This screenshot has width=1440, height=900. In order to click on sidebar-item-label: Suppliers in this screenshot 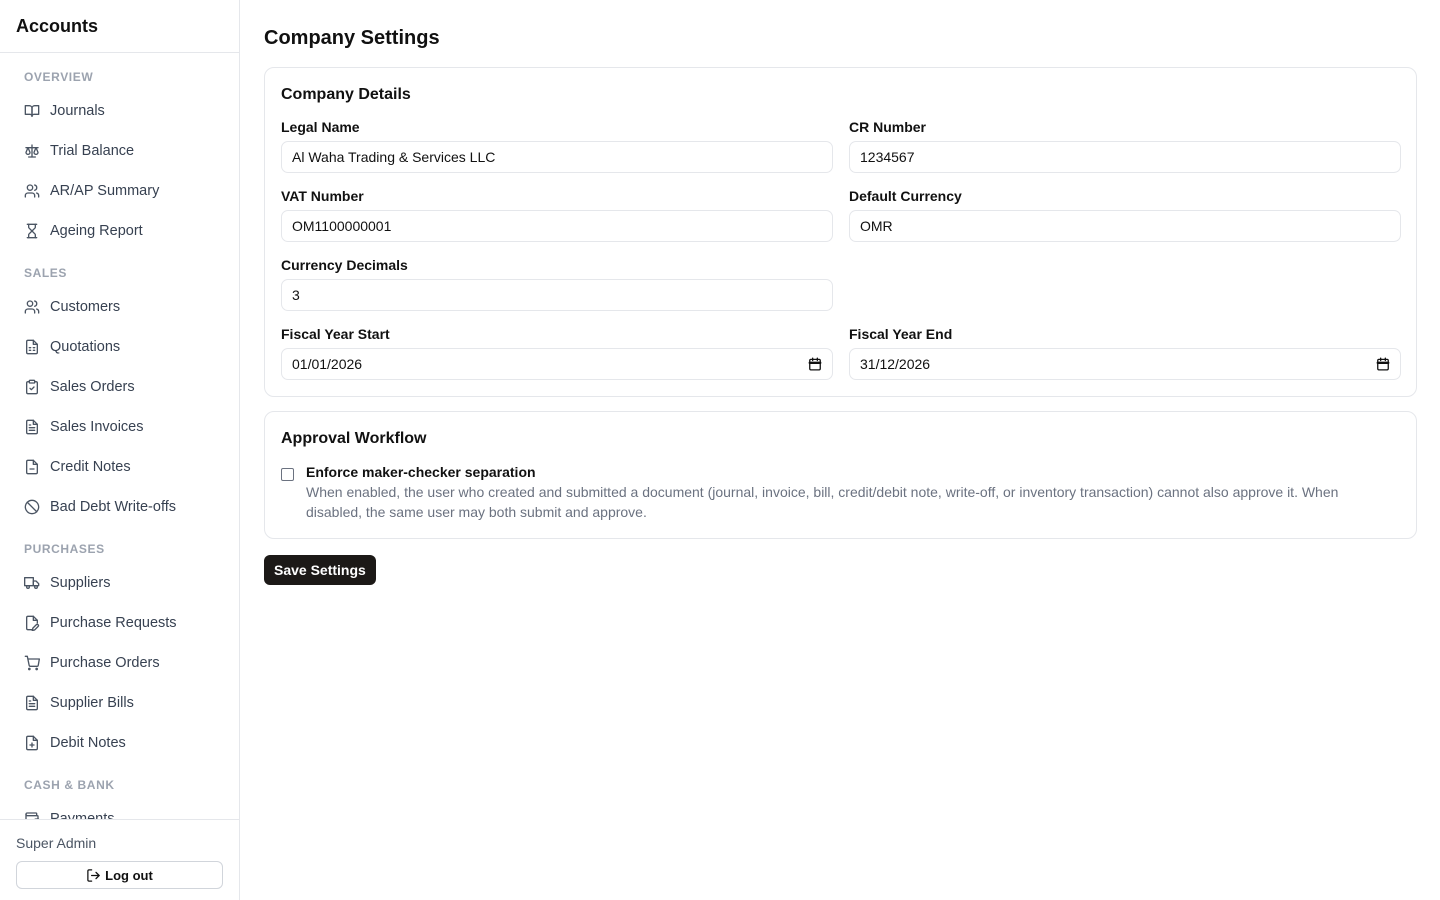, I will do `click(80, 583)`.